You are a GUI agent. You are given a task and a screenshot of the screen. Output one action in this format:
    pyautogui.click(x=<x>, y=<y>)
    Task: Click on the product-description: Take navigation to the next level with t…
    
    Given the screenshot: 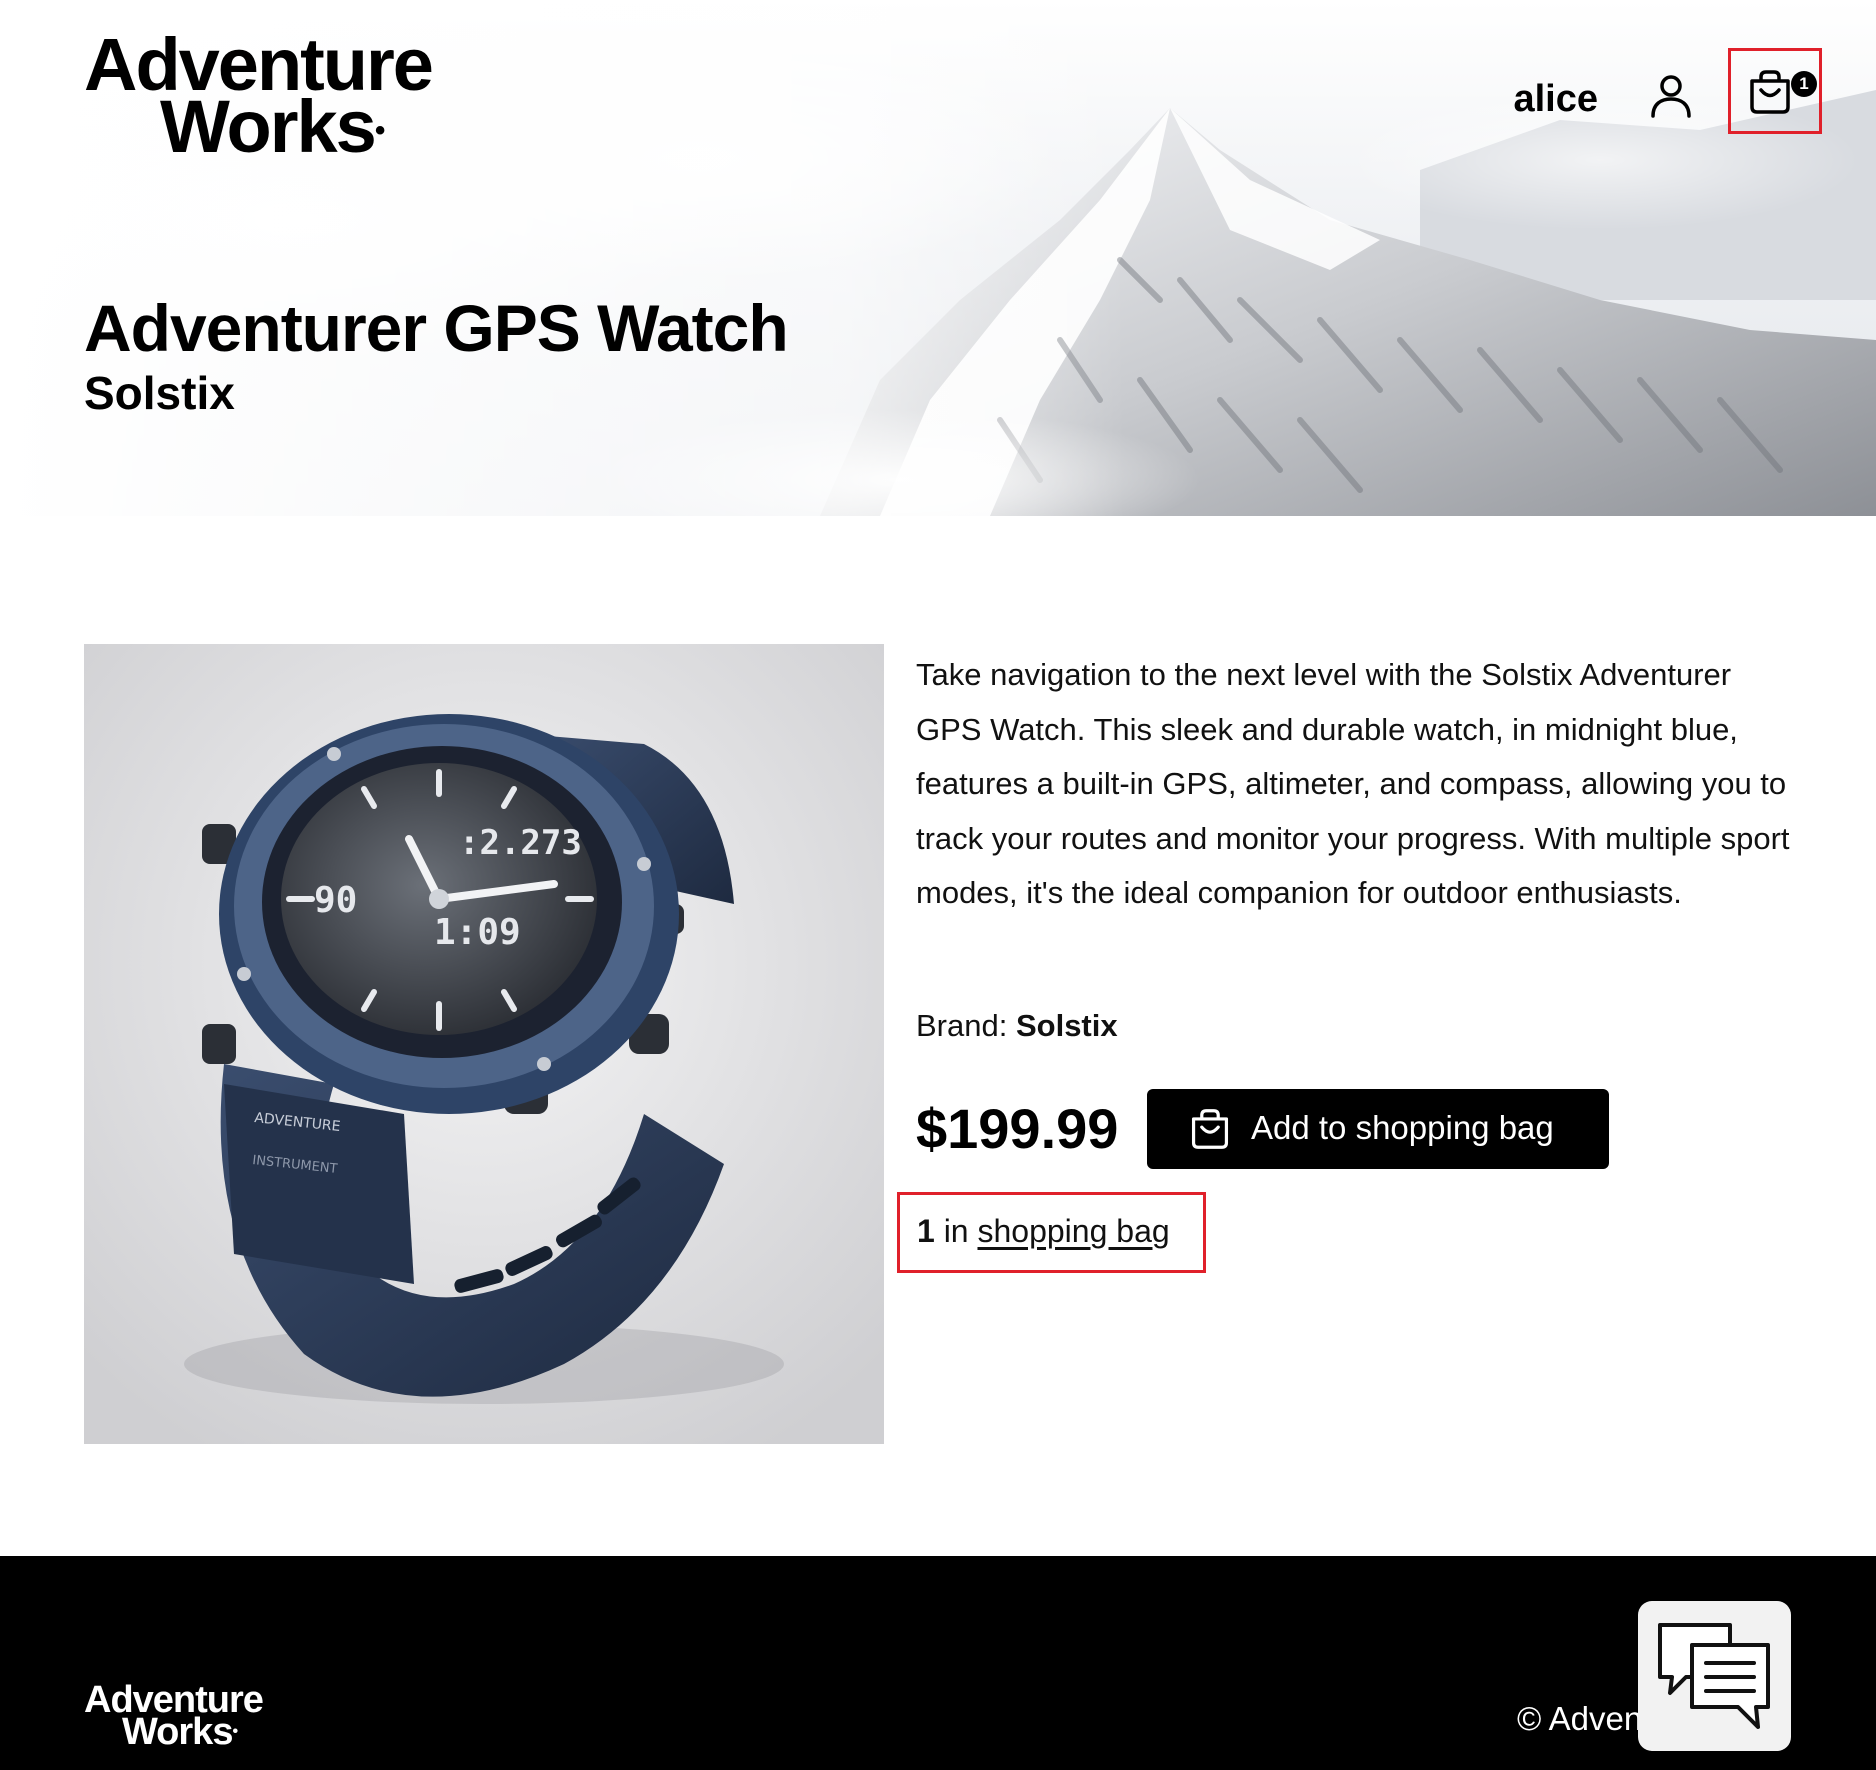 What is the action you would take?
    pyautogui.click(x=1353, y=783)
    